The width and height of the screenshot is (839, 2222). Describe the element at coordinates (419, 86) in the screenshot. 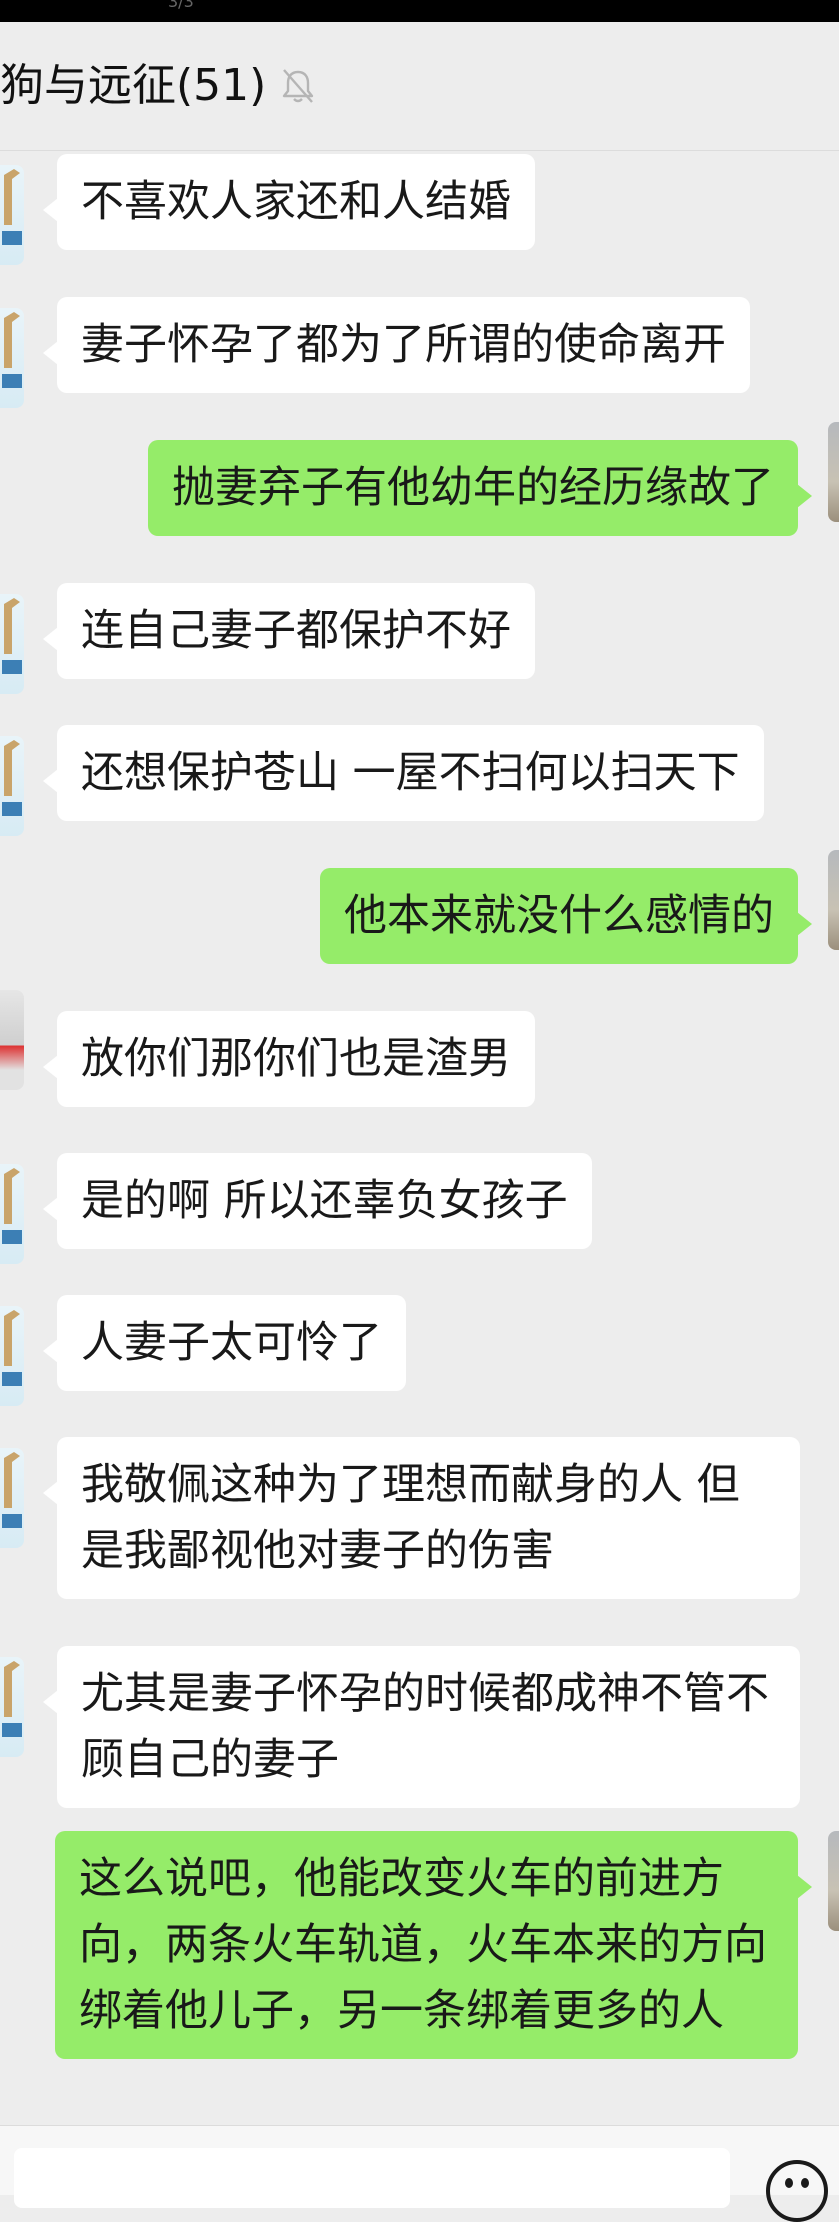

I see `chat-header: 狗与远征(51)` at that location.